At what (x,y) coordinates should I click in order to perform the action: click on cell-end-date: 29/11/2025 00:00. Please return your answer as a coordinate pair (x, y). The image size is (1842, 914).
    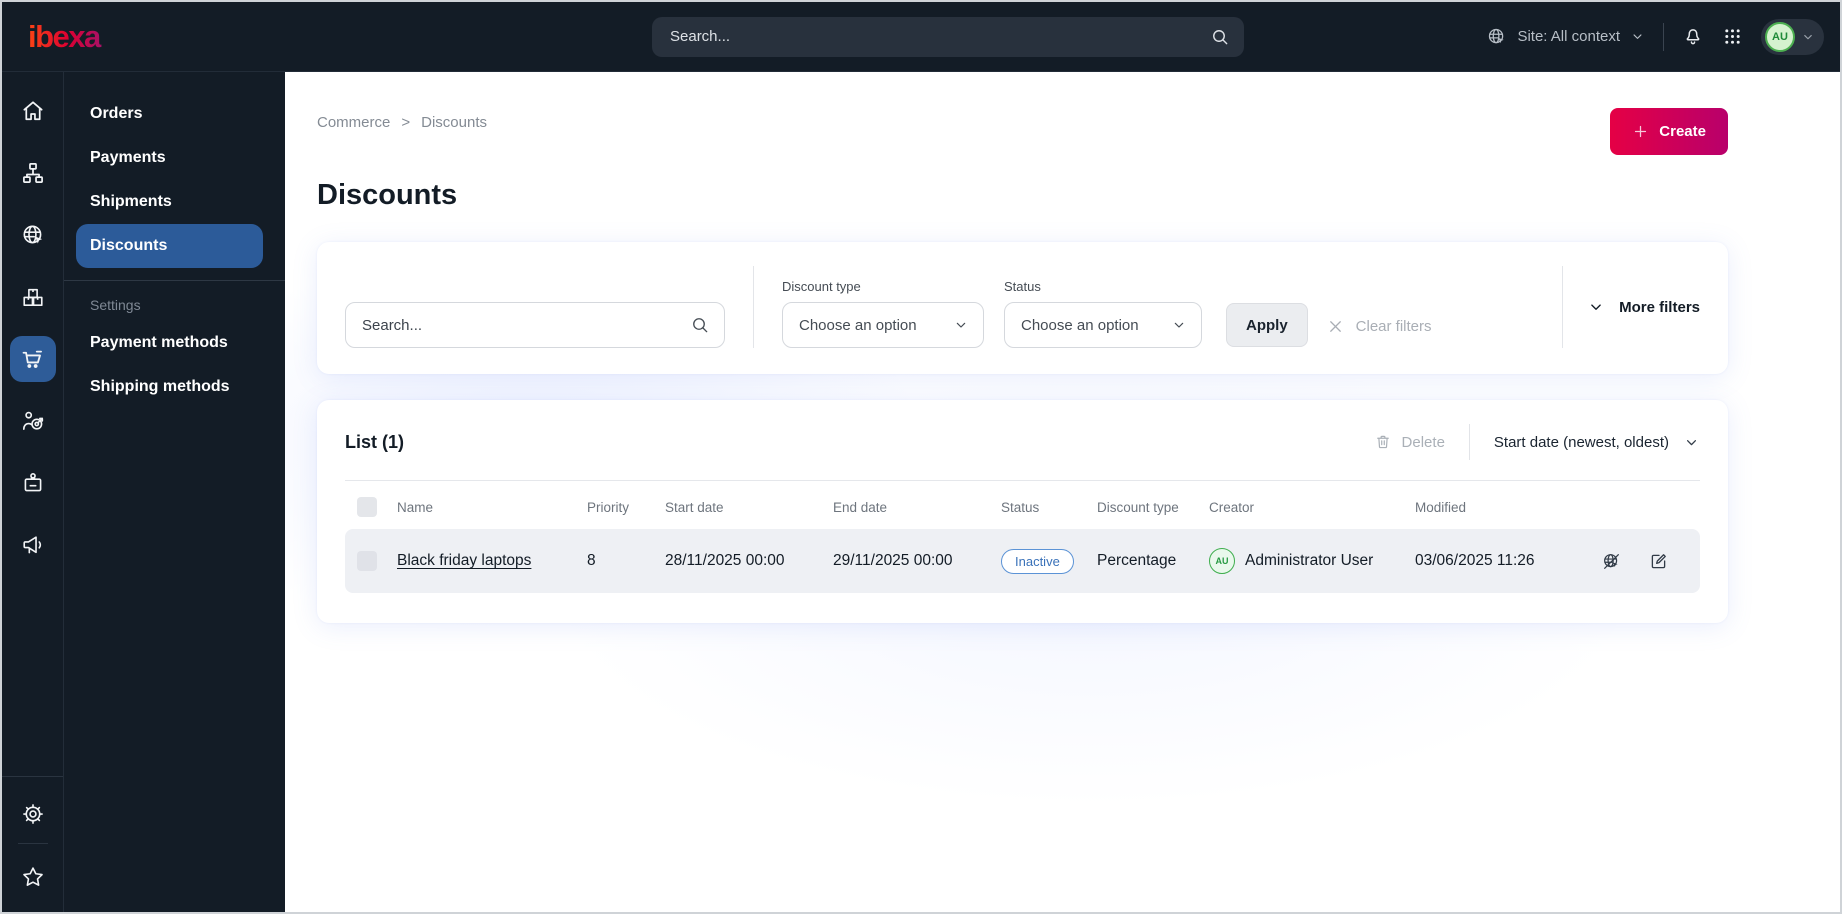
    Looking at the image, I should click on (893, 560).